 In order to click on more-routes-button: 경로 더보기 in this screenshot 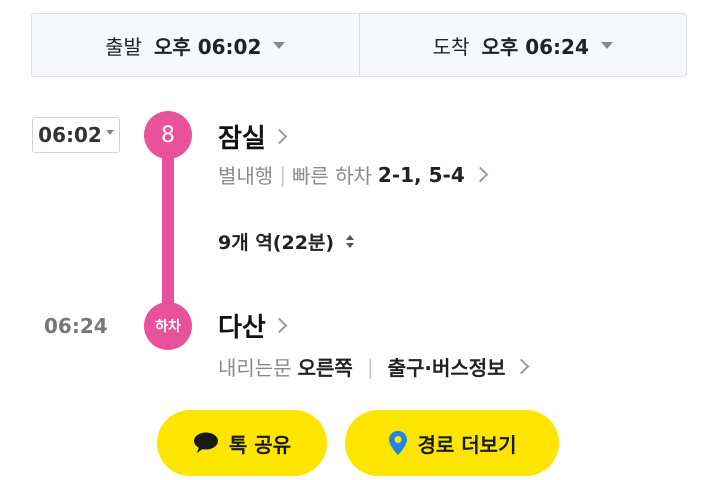, I will do `click(452, 443)`.